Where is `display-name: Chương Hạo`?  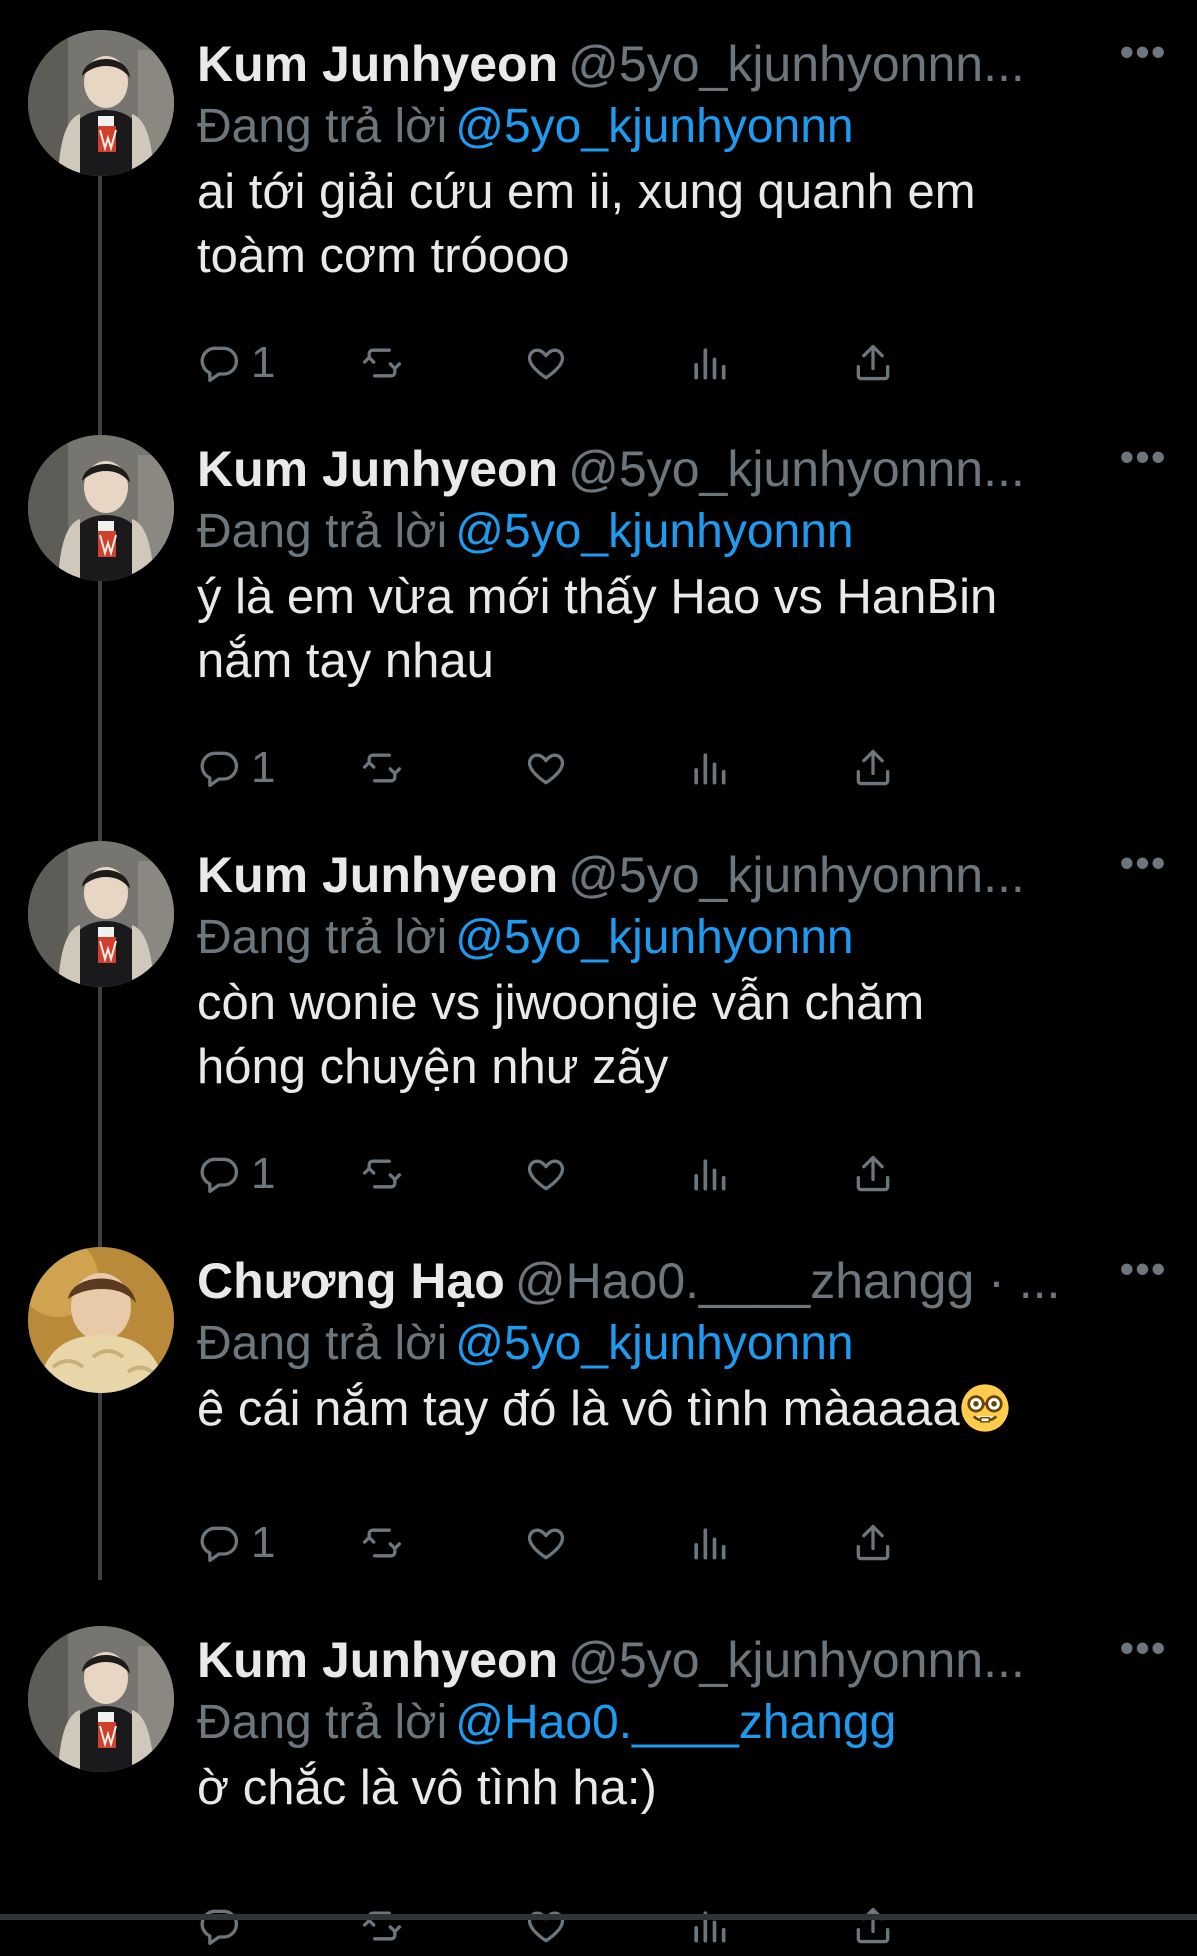 display-name: Chương Hạo is located at coordinates (351, 1281).